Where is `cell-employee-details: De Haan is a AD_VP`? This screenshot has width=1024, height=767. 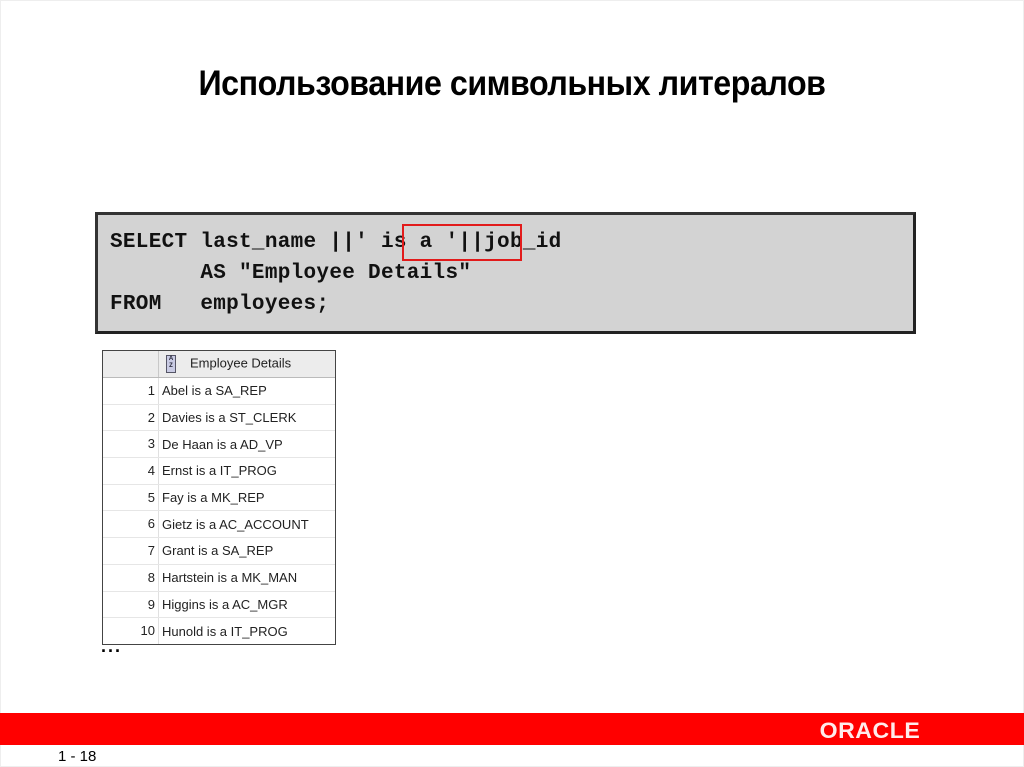
cell-employee-details: De Haan is a AD_VP is located at coordinates (221, 444).